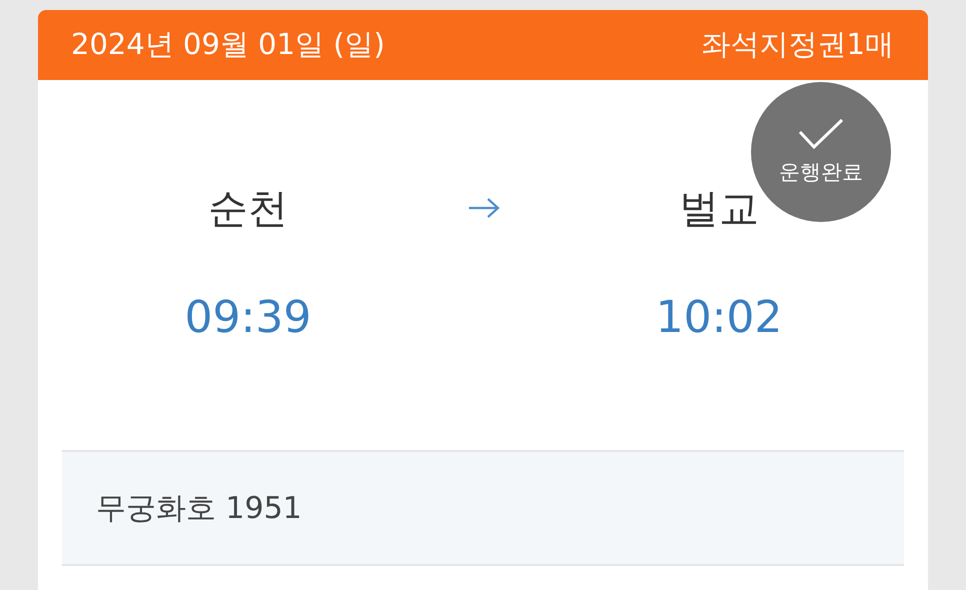 This screenshot has height=590, width=966. What do you see at coordinates (821, 134) in the screenshot?
I see `checkmark-icon` at bounding box center [821, 134].